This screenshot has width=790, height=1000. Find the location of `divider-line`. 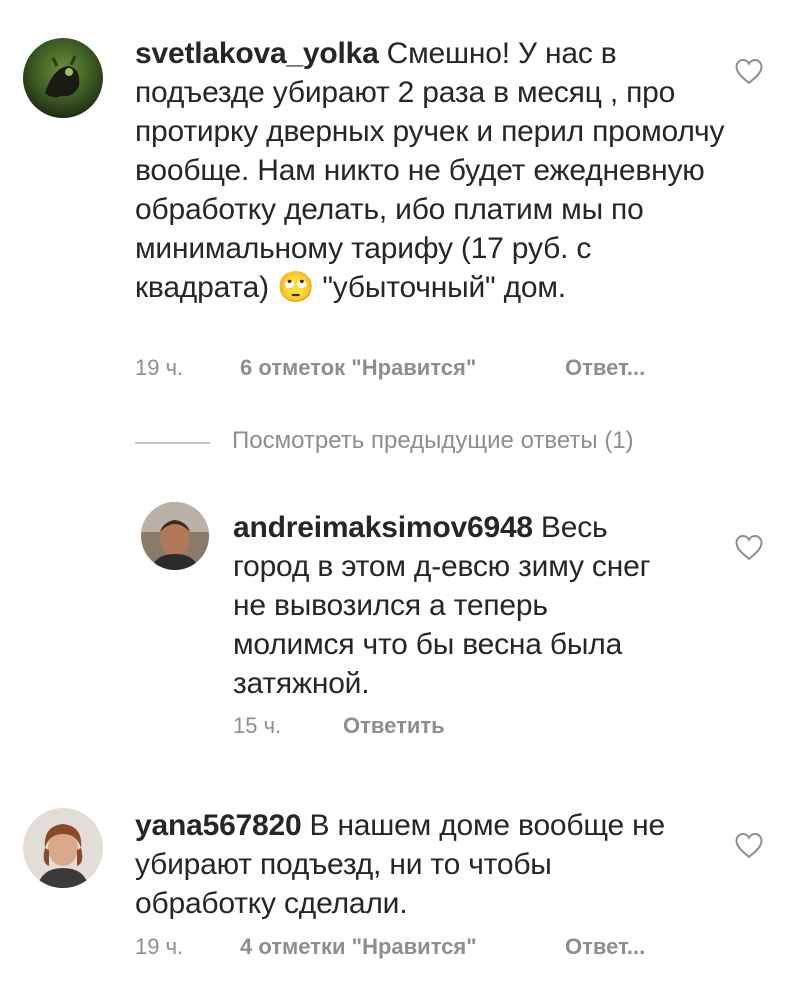

divider-line is located at coordinates (172, 443).